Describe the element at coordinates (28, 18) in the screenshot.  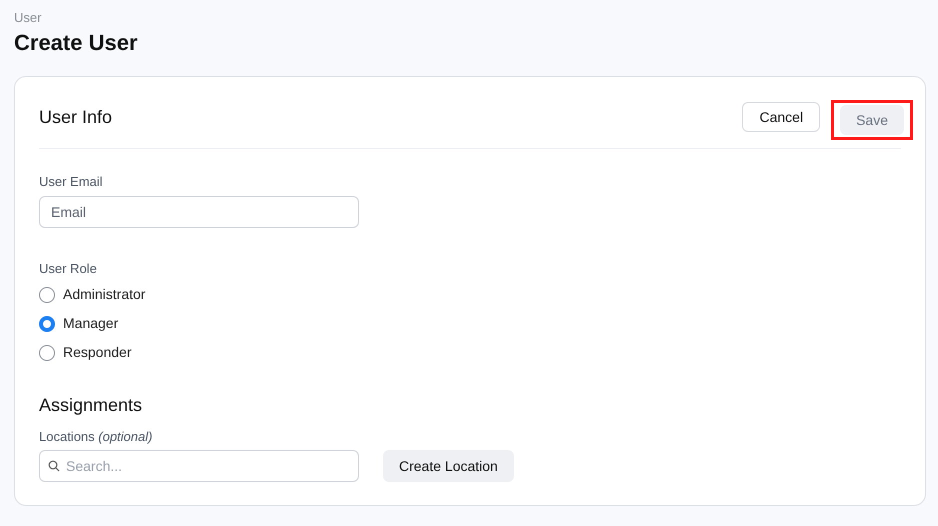
I see `breadcrumb: User` at that location.